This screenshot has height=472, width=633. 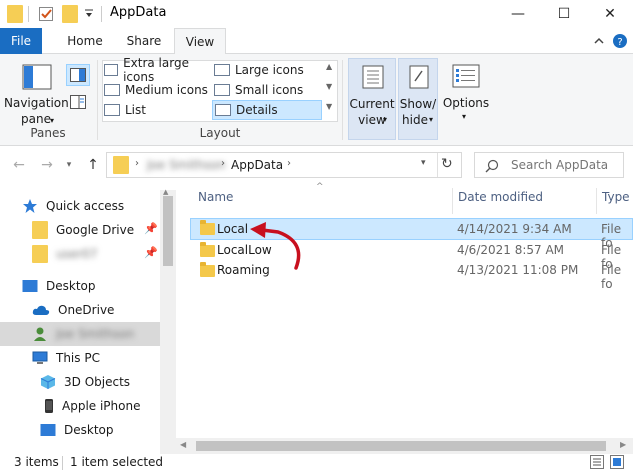 I want to click on search-box, so click(x=549, y=165).